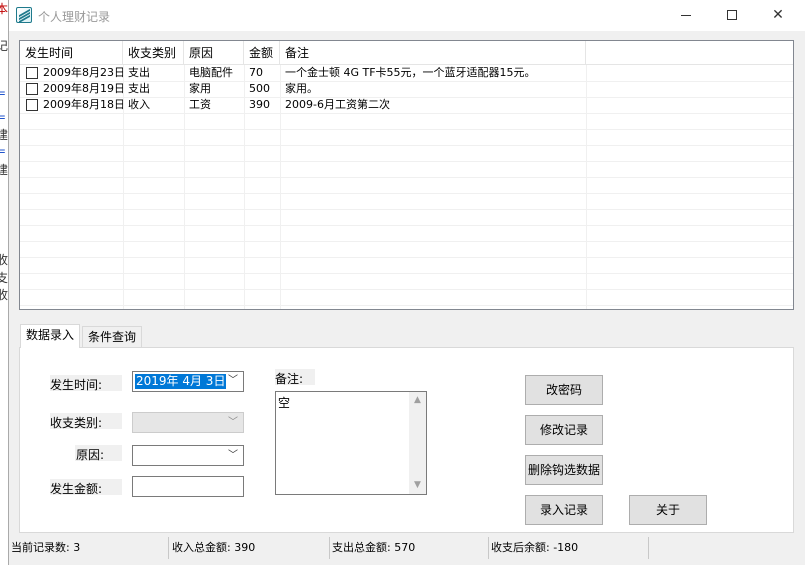  What do you see at coordinates (668, 510) in the screenshot?
I see `about-button: 关于` at bounding box center [668, 510].